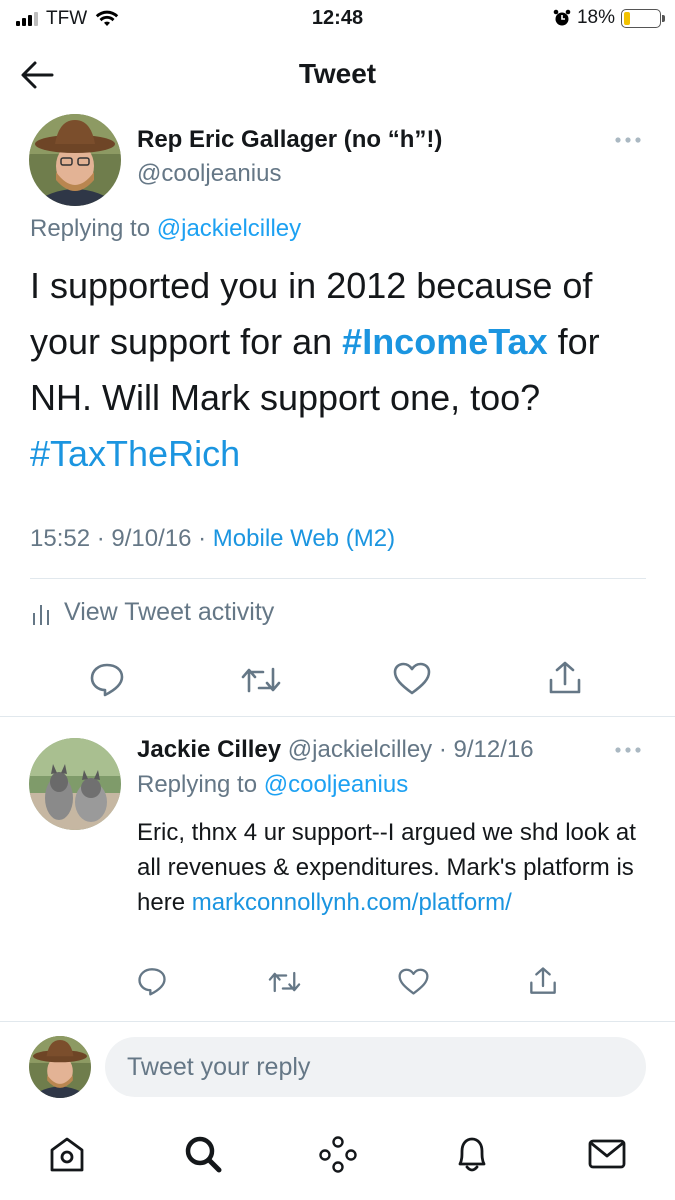  What do you see at coordinates (412, 679) in the screenshot?
I see `like-icon` at bounding box center [412, 679].